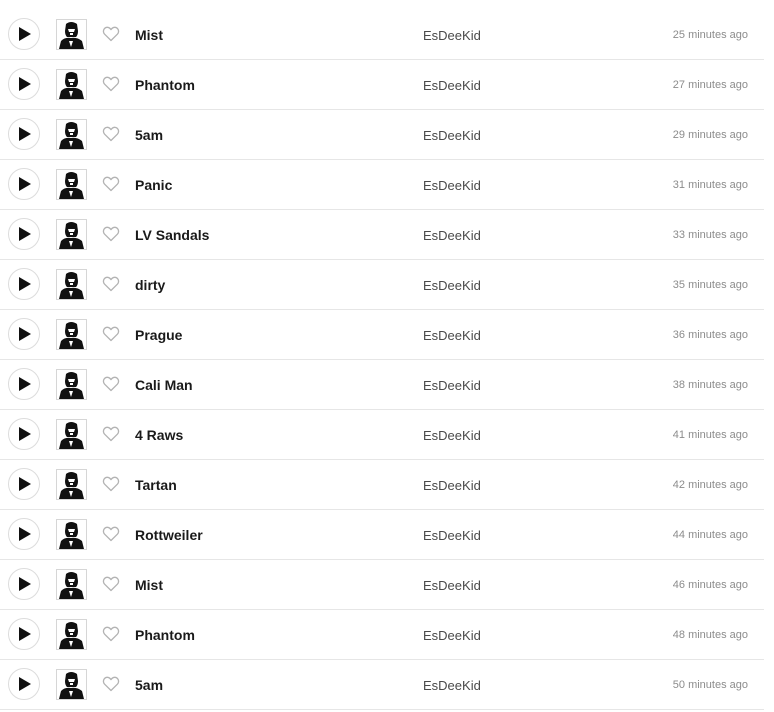  What do you see at coordinates (382, 35) in the screenshot?
I see `track-row: Mist EsDeeKid 25 minutes ago` at bounding box center [382, 35].